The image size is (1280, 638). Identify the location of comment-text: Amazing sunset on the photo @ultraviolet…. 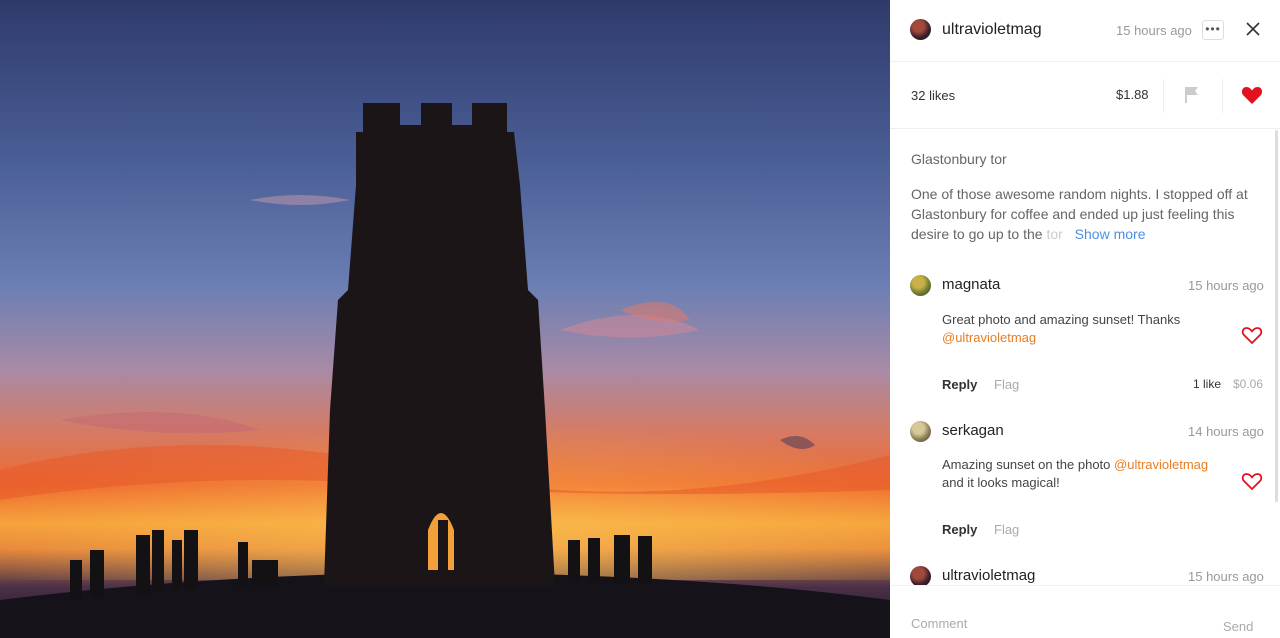
(1087, 474).